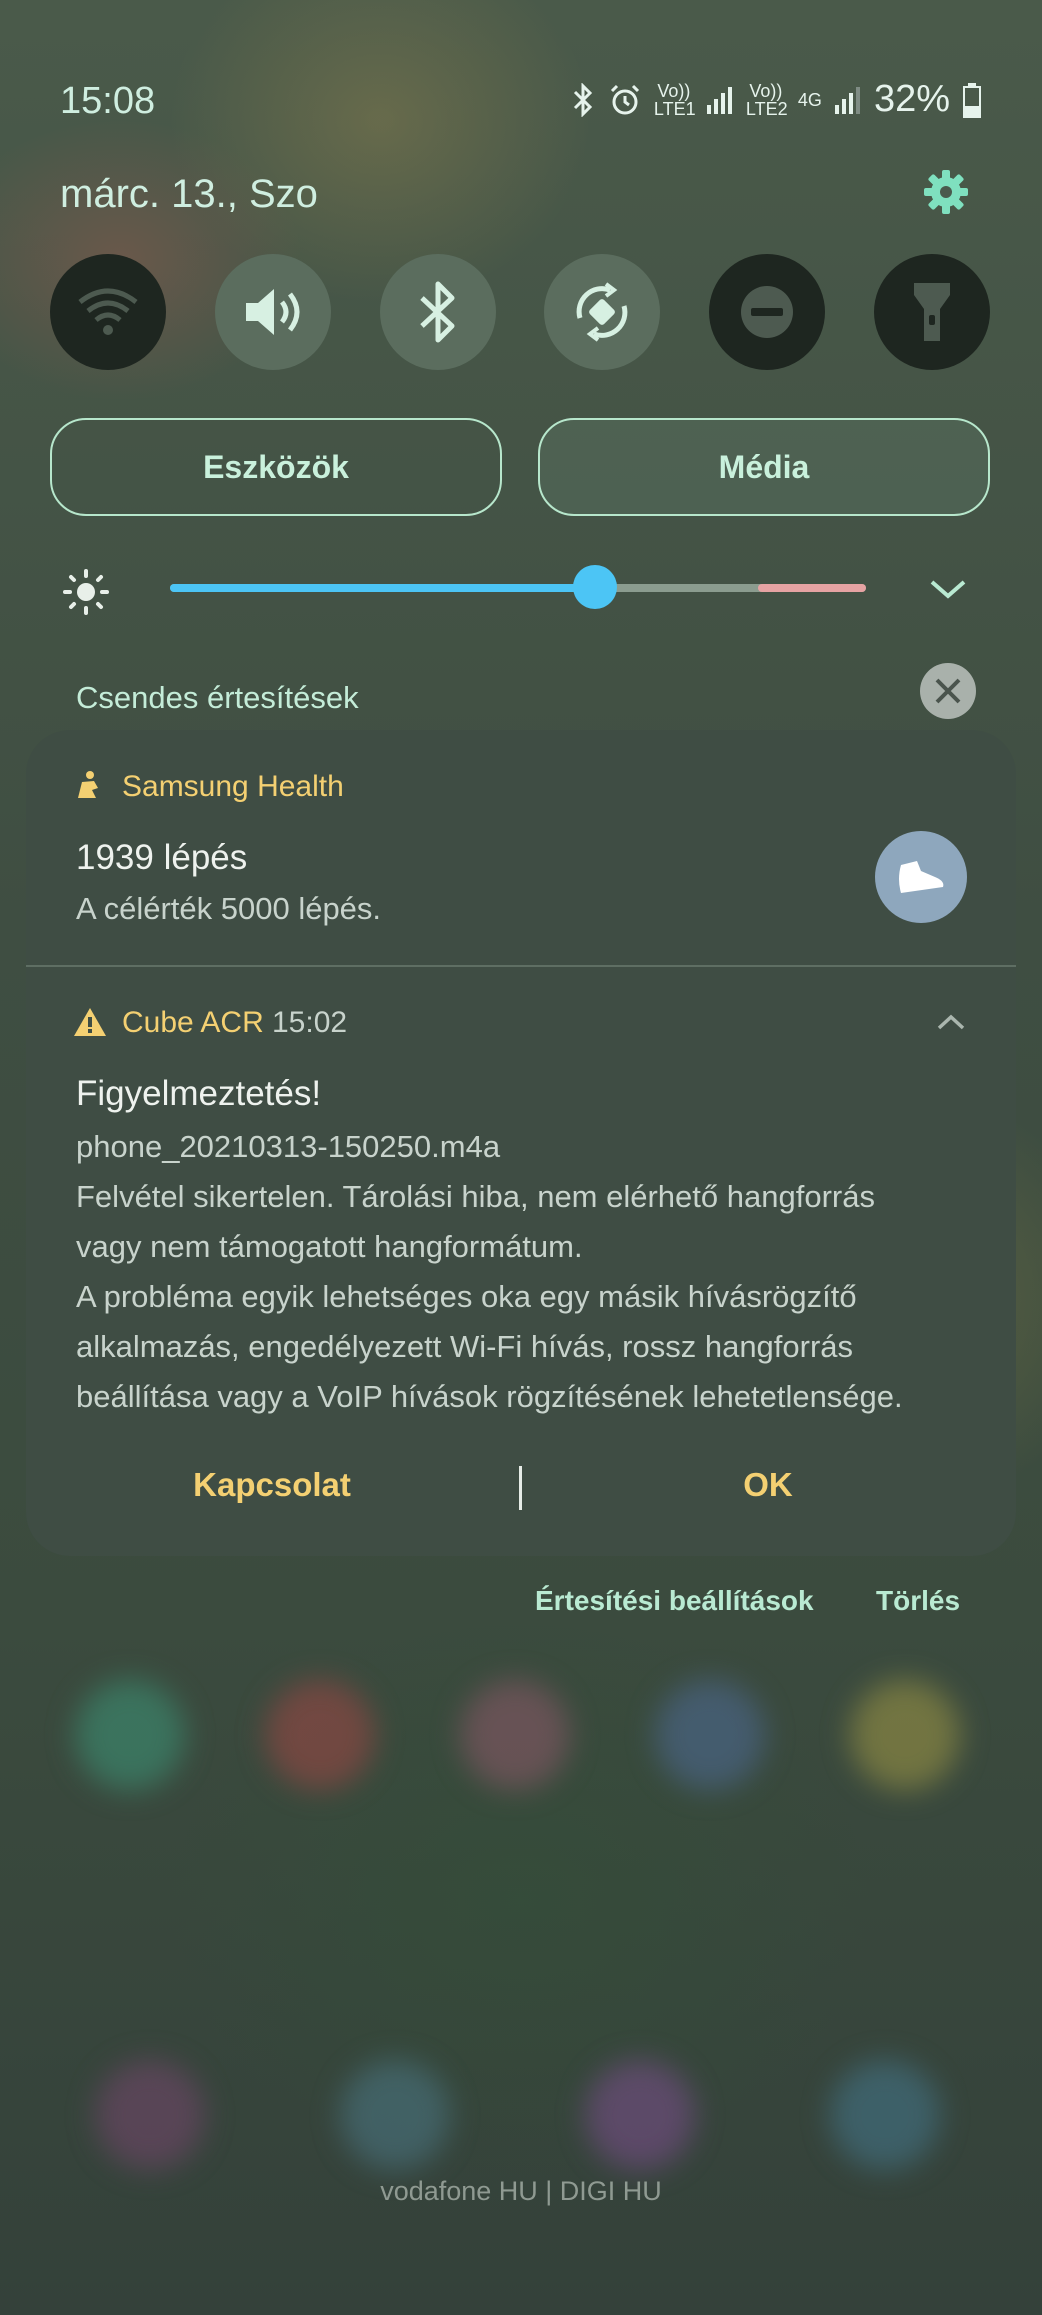 This screenshot has height=2315, width=1042. I want to click on sim2-label: Vo)) LTE2, so click(766, 99).